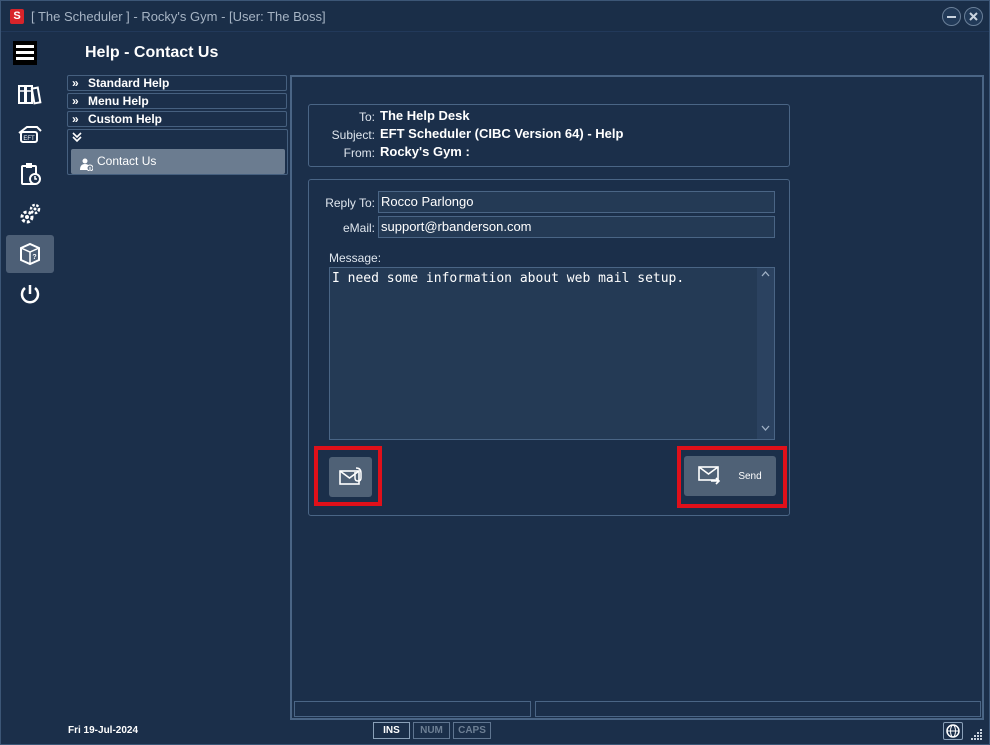  I want to click on ins-key-indicator: INS, so click(391, 730).